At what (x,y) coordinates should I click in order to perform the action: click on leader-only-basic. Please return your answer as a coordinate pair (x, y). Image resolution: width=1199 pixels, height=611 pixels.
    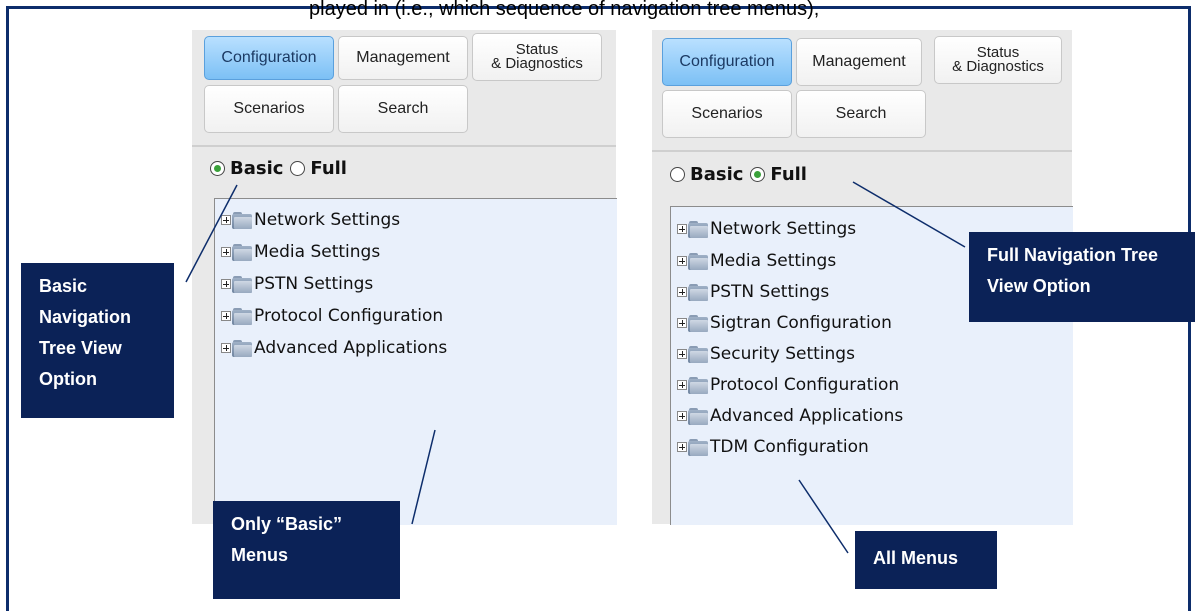
    Looking at the image, I should click on (423, 477).